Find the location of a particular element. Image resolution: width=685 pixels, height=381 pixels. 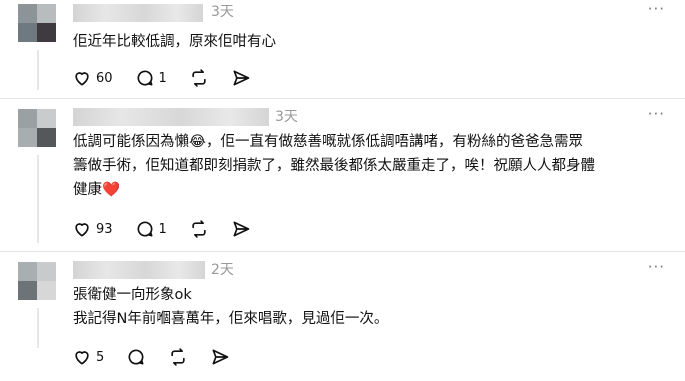

action-bar: 60 1 is located at coordinates (172, 78).